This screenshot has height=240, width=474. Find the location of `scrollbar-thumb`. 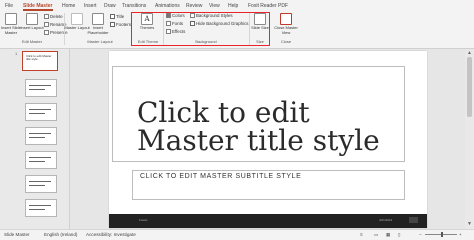

scrollbar-thumb is located at coordinates (469, 87).